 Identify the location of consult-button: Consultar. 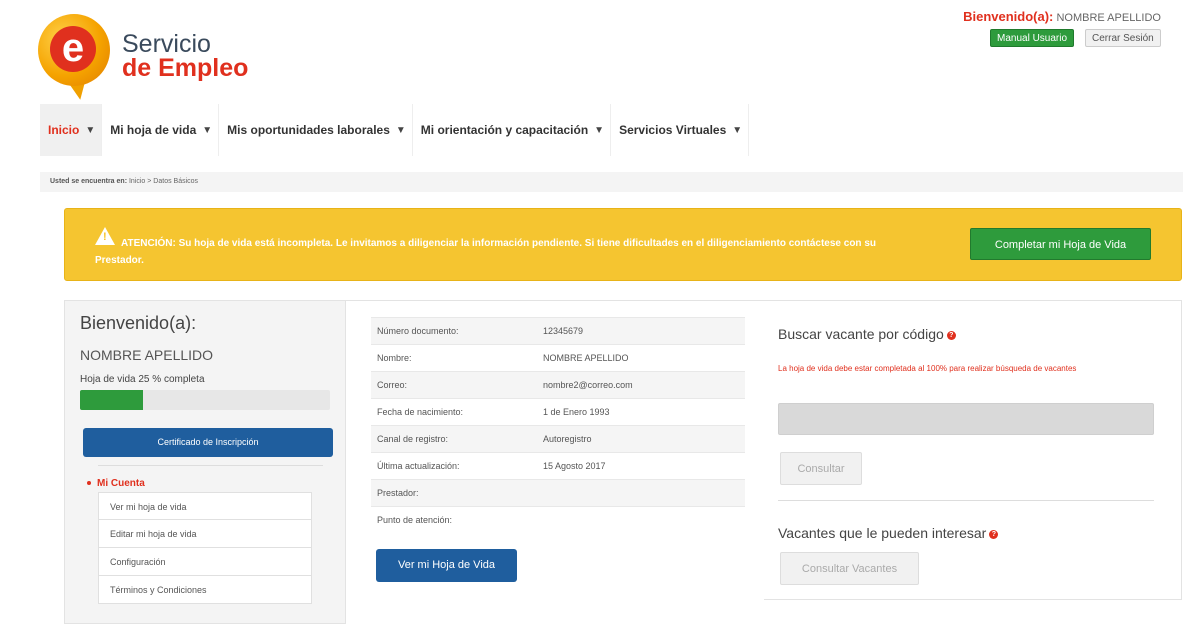
(821, 468).